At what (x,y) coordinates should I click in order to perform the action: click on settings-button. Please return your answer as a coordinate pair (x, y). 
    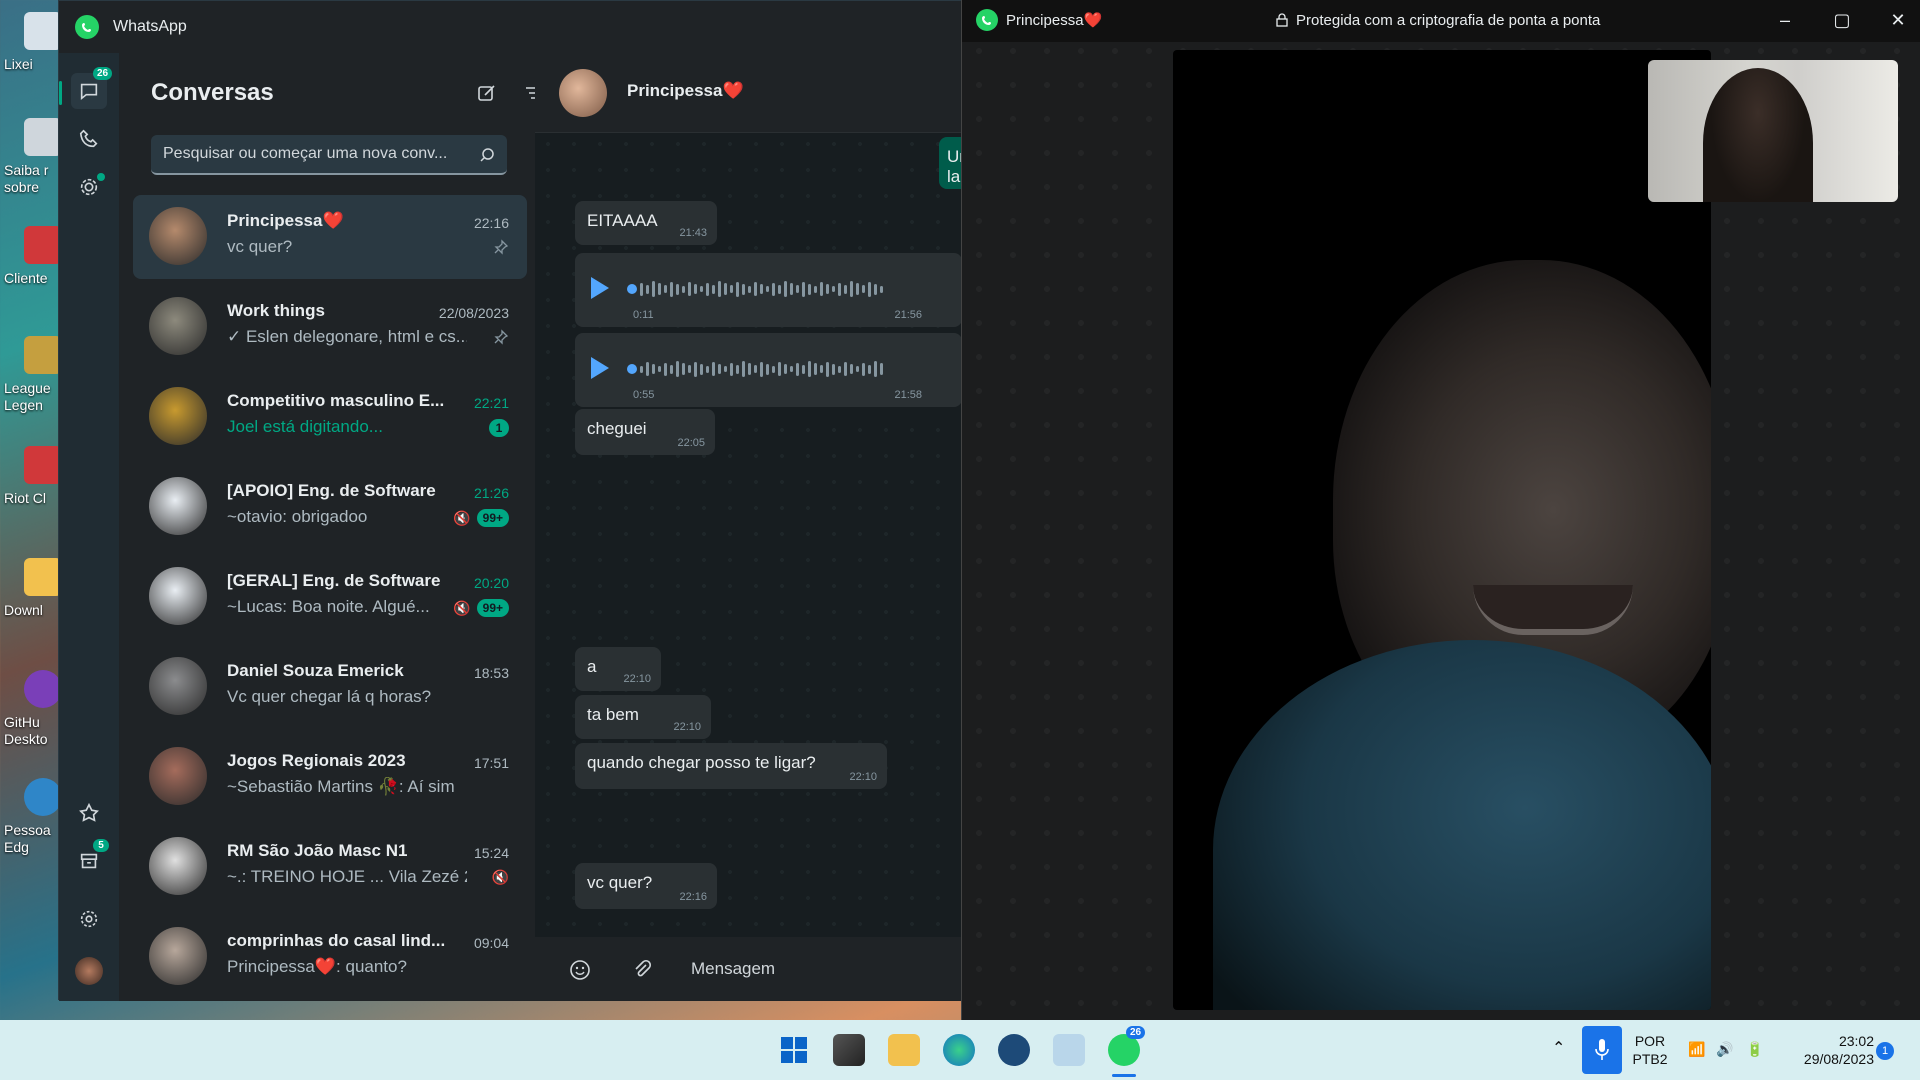
    Looking at the image, I should click on (89, 919).